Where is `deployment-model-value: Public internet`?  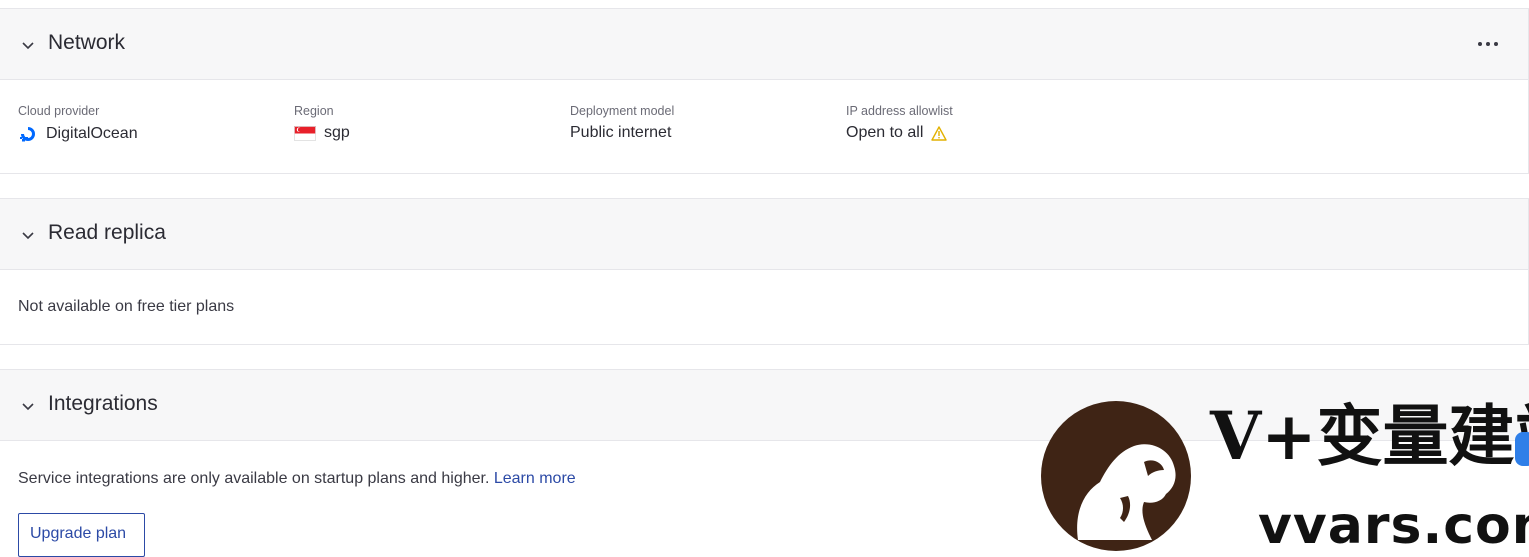
deployment-model-value: Public internet is located at coordinates (621, 132).